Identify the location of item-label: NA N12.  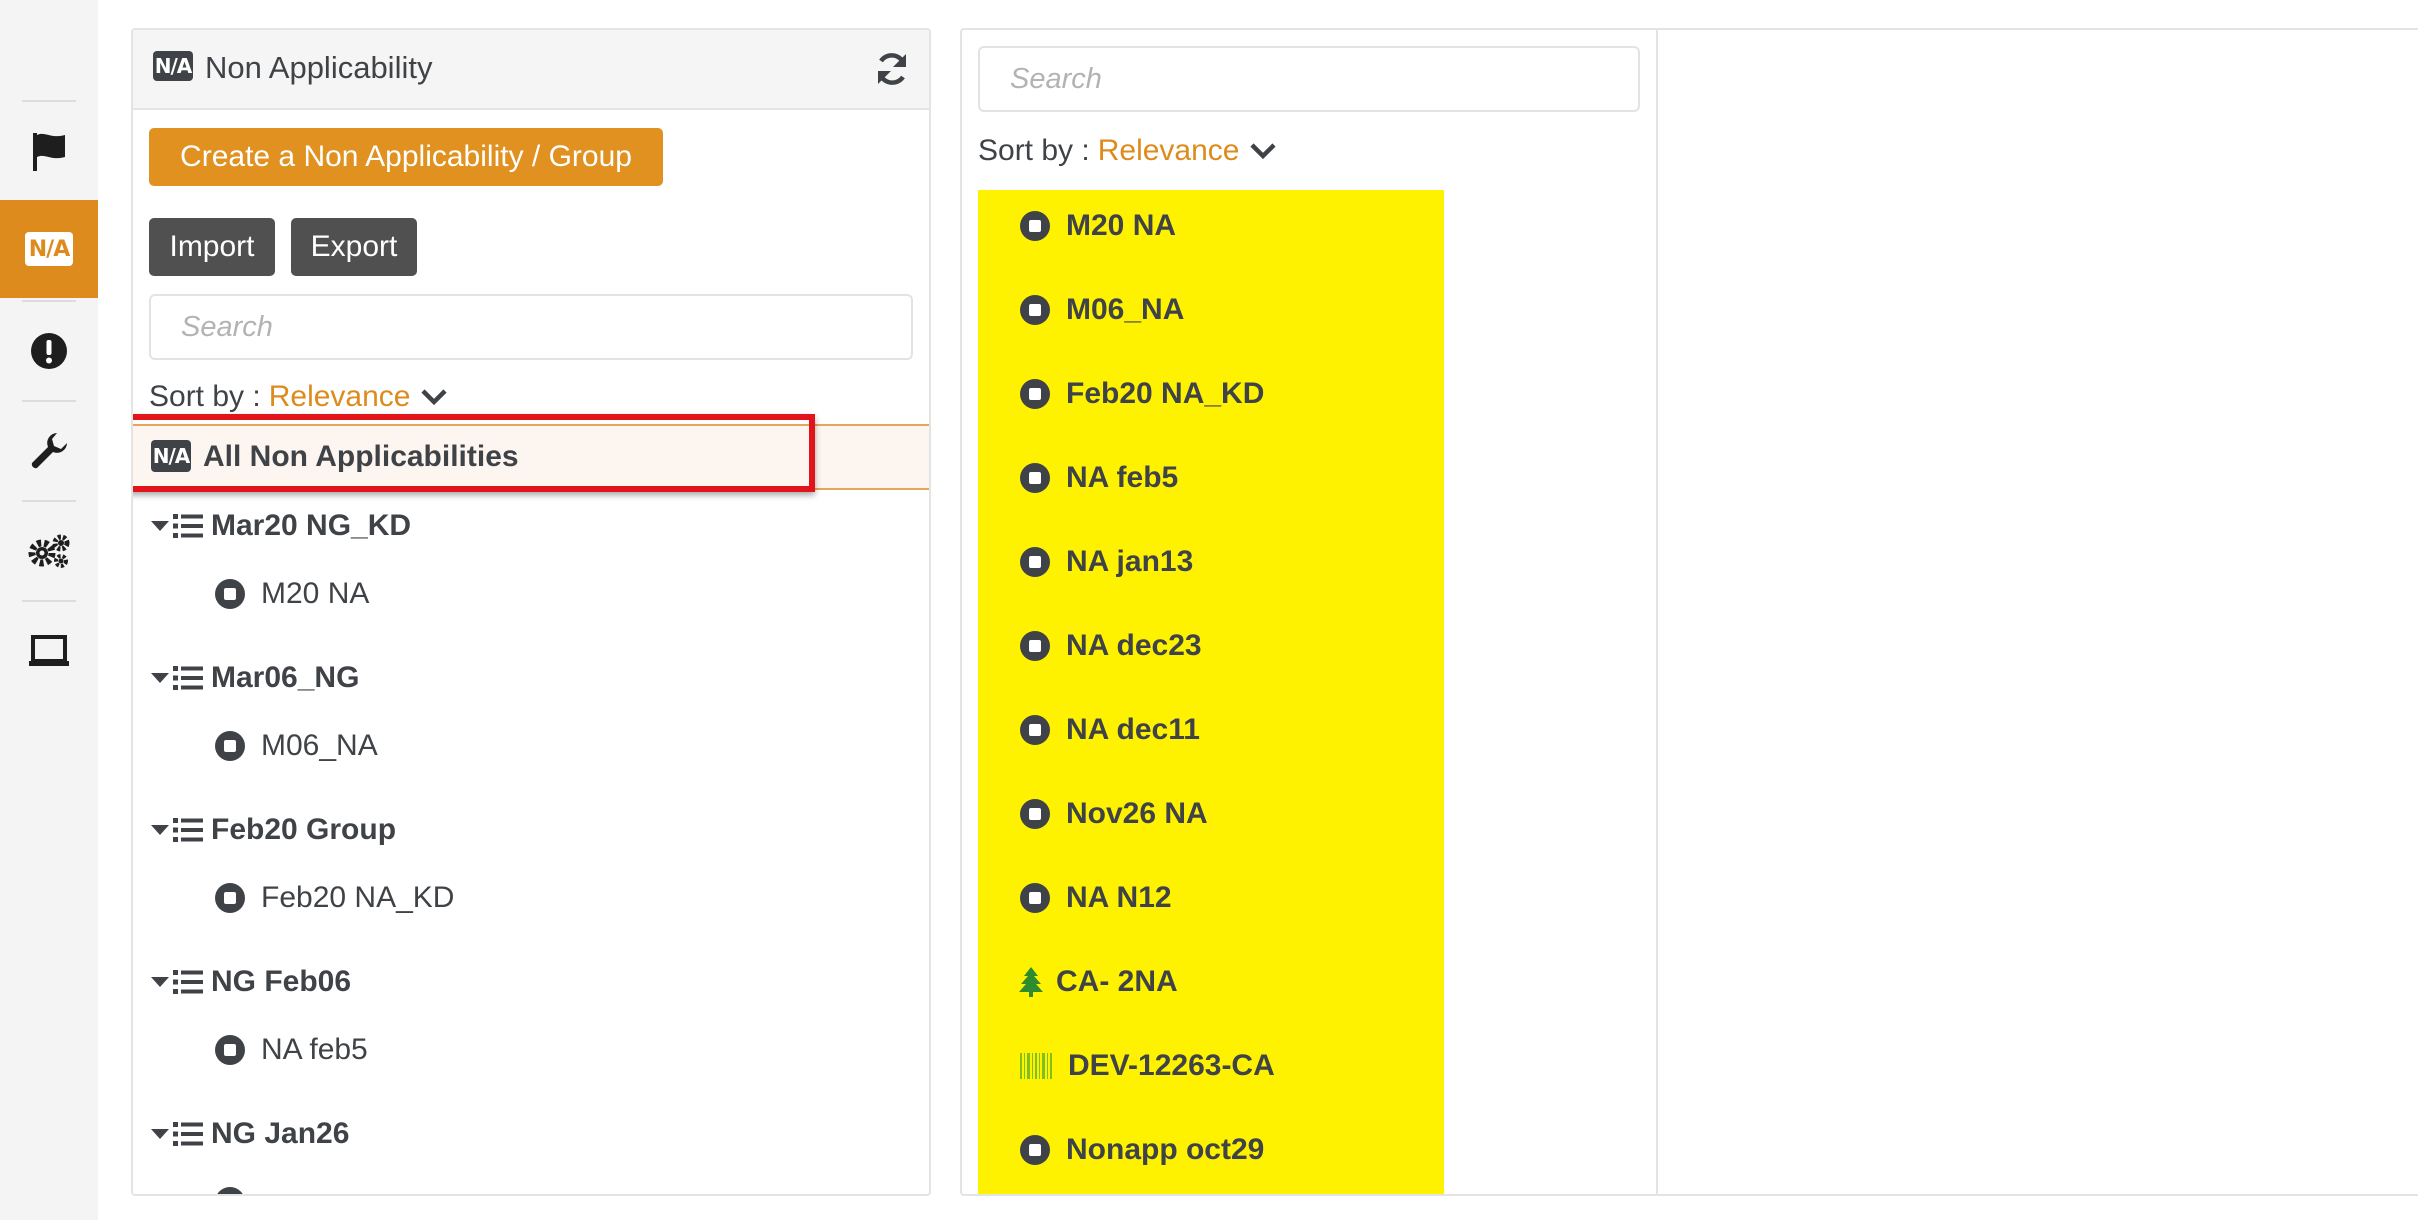
(1119, 897).